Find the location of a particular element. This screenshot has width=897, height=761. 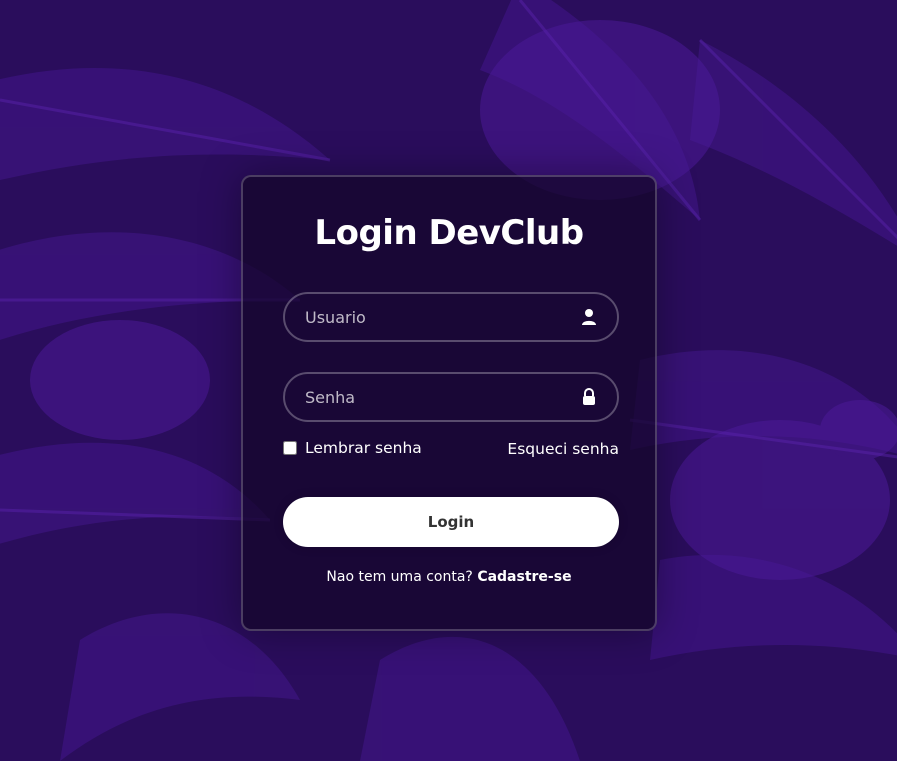

remember-password-checkbox is located at coordinates (290, 448).